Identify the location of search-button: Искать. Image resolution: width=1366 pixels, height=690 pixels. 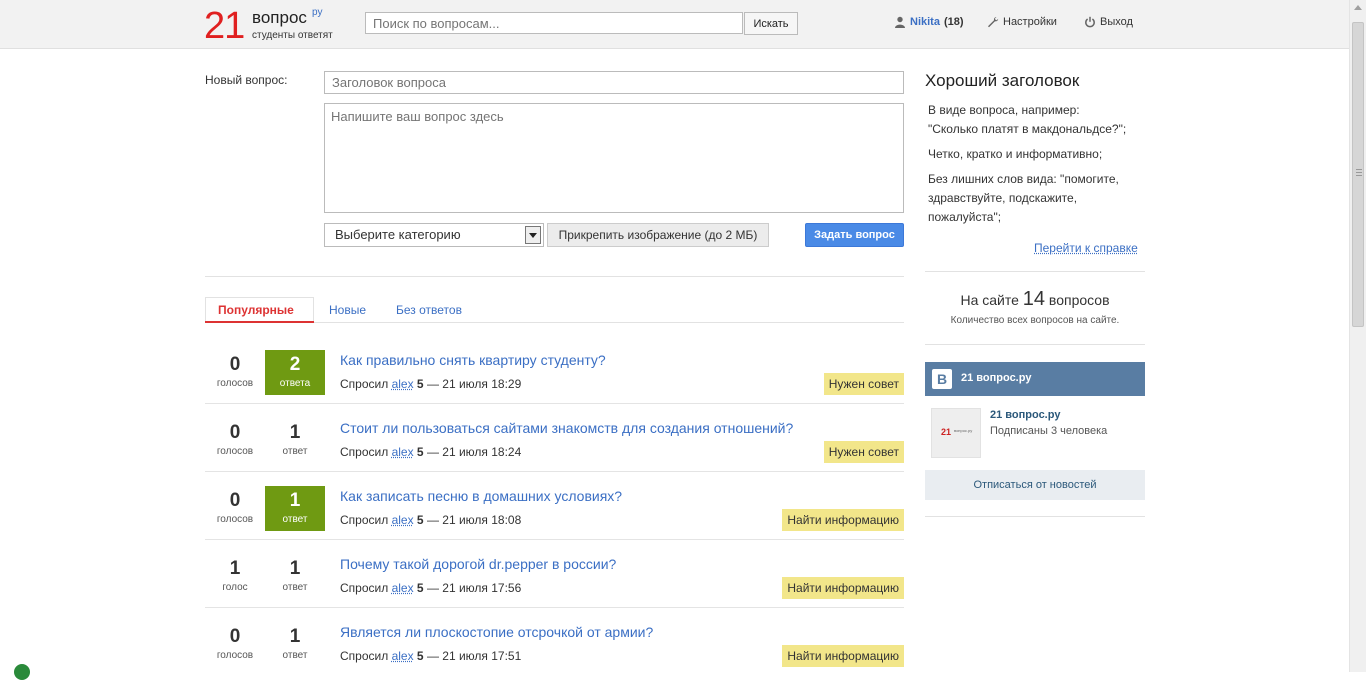
(771, 23).